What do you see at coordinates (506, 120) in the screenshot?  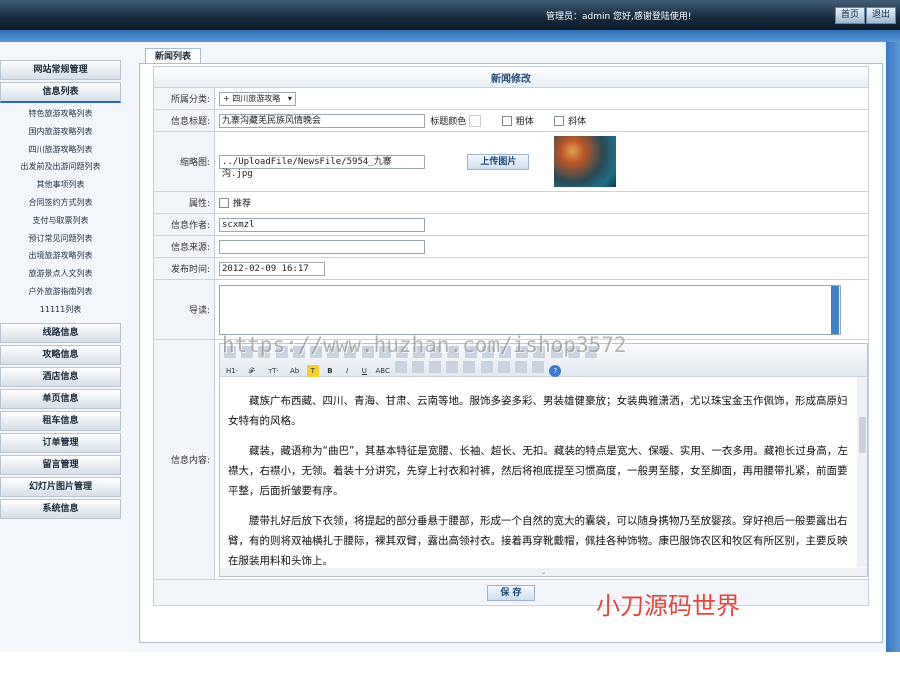 I see `bold-checkbox` at bounding box center [506, 120].